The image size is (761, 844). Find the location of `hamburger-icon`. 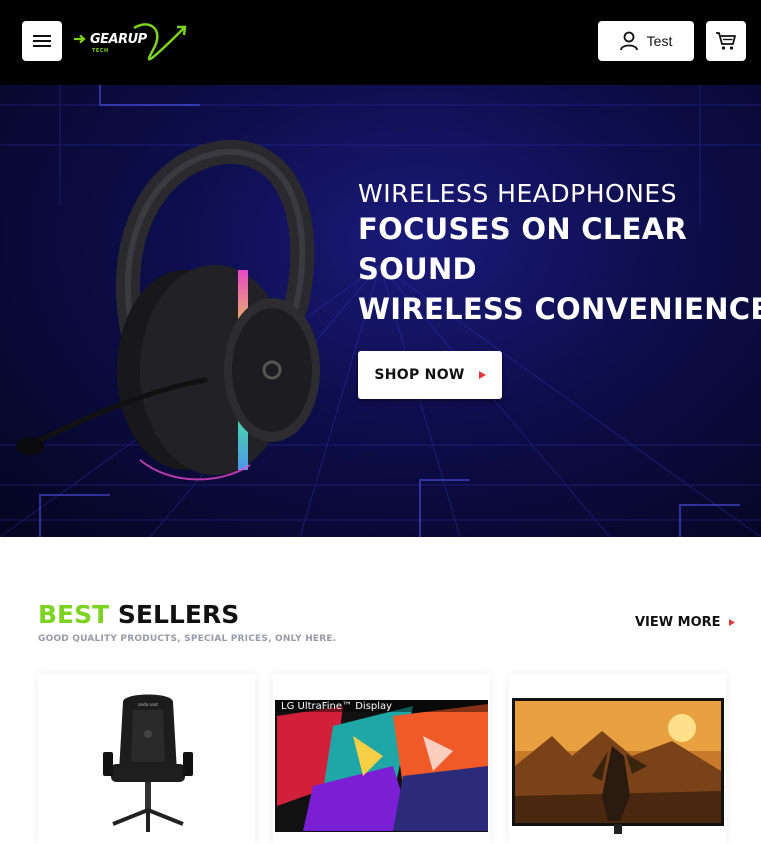

hamburger-icon is located at coordinates (42, 41).